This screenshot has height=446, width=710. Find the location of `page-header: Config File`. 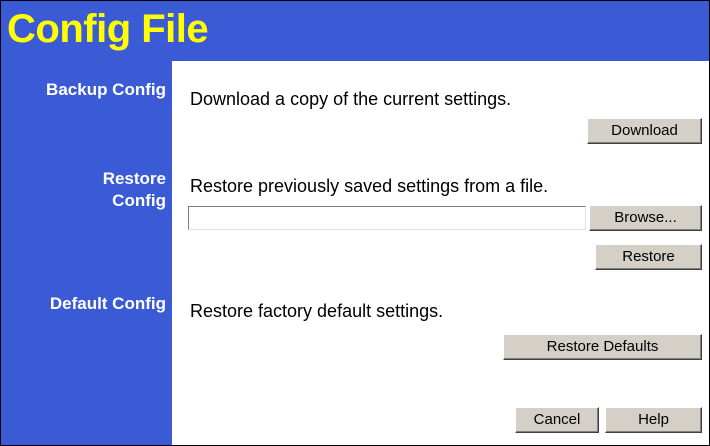

page-header: Config File is located at coordinates (355, 31).